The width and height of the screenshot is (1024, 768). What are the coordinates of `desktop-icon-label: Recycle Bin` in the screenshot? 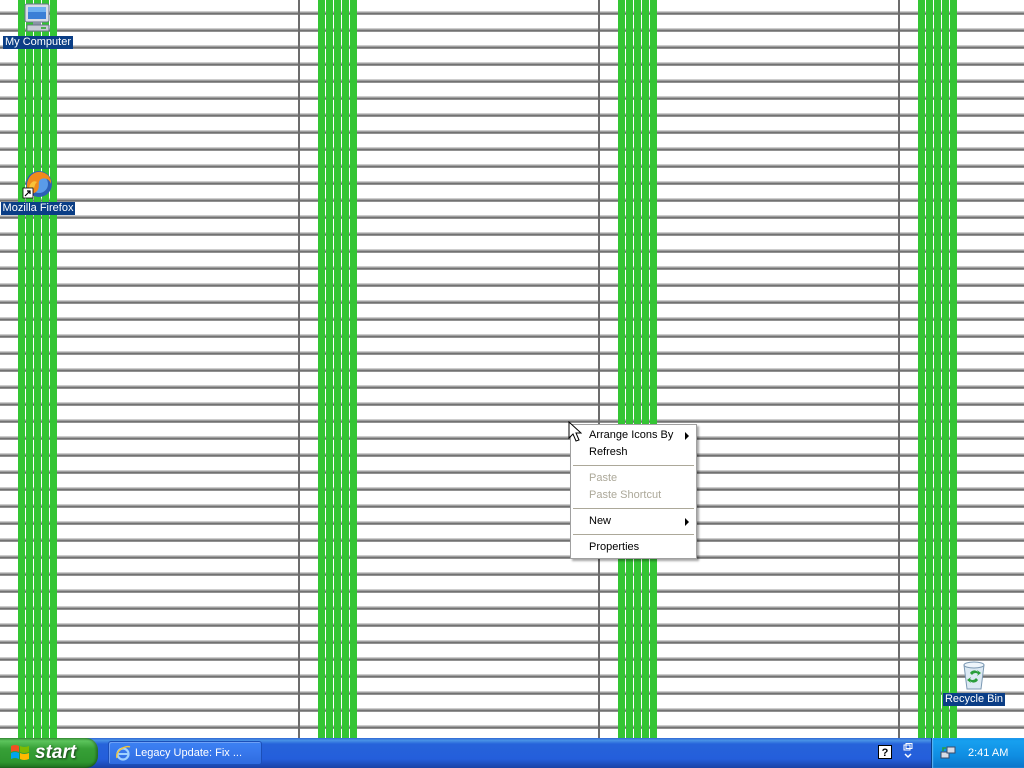 It's located at (974, 699).